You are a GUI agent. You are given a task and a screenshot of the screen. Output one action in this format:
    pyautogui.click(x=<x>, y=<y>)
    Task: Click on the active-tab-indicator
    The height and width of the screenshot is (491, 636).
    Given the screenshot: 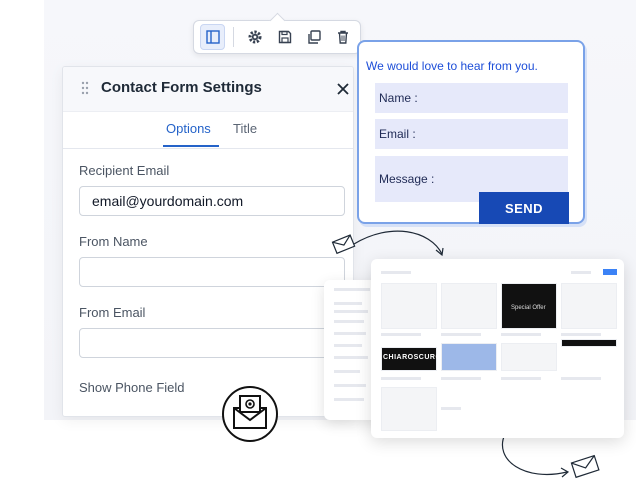 What is the action you would take?
    pyautogui.click(x=191, y=146)
    